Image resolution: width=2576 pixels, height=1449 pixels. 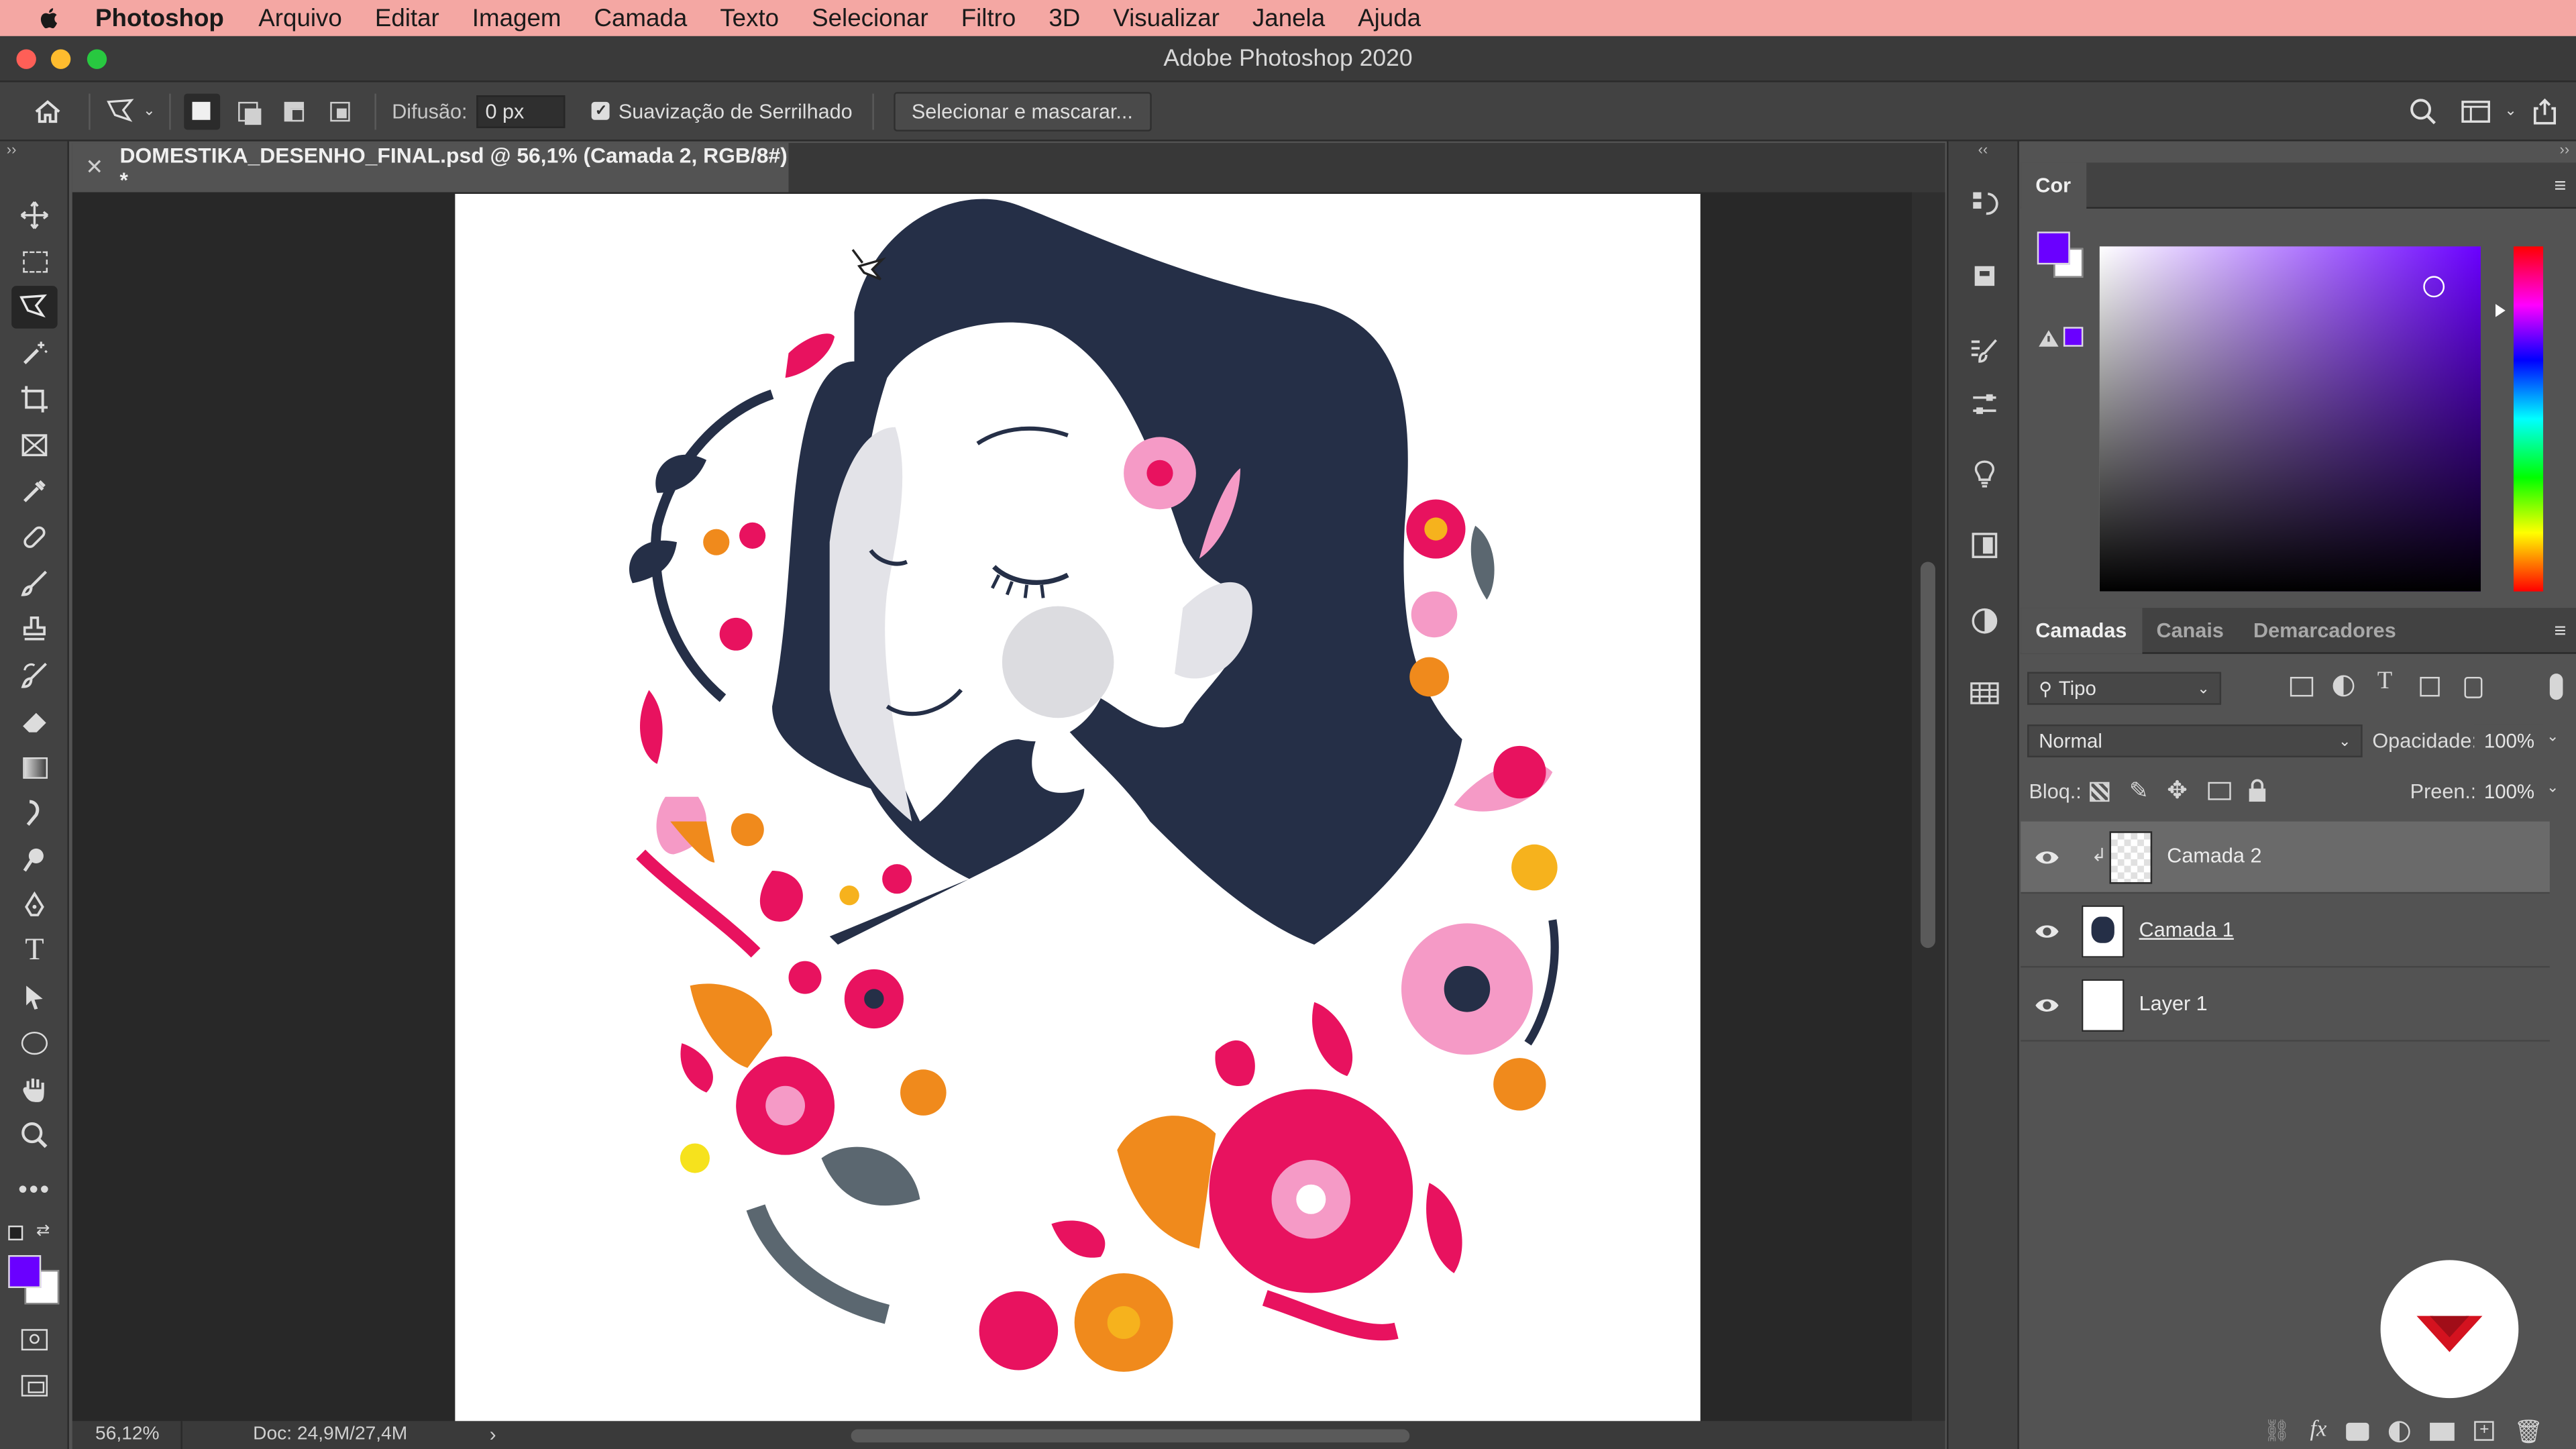 What do you see at coordinates (2560, 185) in the screenshot?
I see `color-panel-menu-icon: ≡` at bounding box center [2560, 185].